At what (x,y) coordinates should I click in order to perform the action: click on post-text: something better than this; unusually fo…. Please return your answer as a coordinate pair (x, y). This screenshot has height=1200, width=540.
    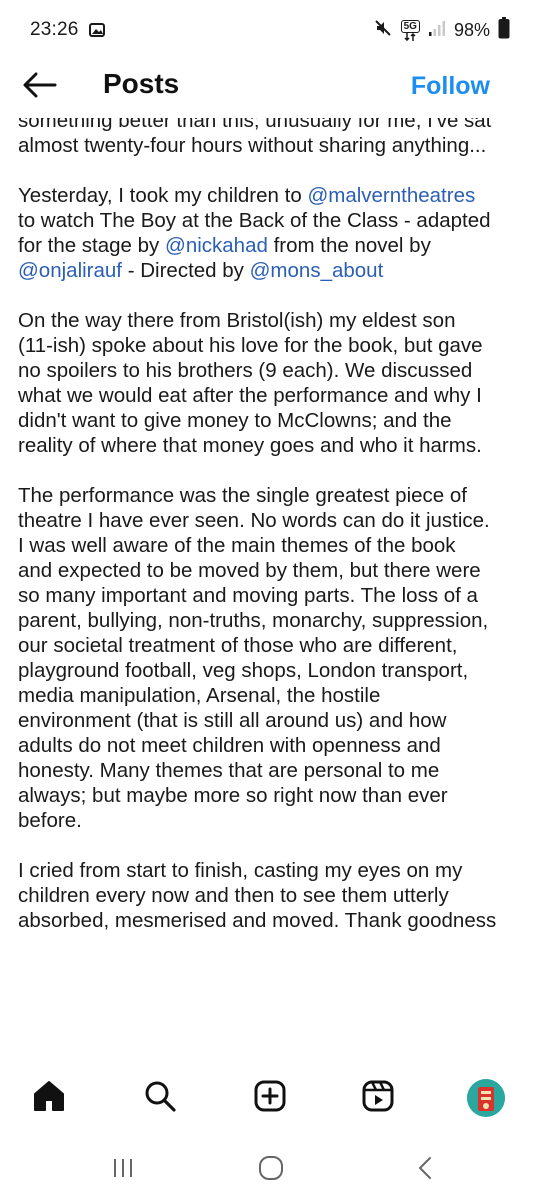
    Looking at the image, I should click on (255, 125).